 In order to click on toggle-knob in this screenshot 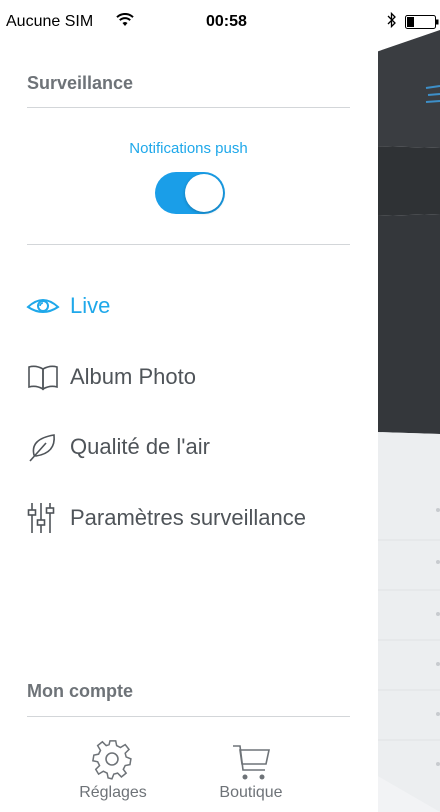, I will do `click(204, 193)`.